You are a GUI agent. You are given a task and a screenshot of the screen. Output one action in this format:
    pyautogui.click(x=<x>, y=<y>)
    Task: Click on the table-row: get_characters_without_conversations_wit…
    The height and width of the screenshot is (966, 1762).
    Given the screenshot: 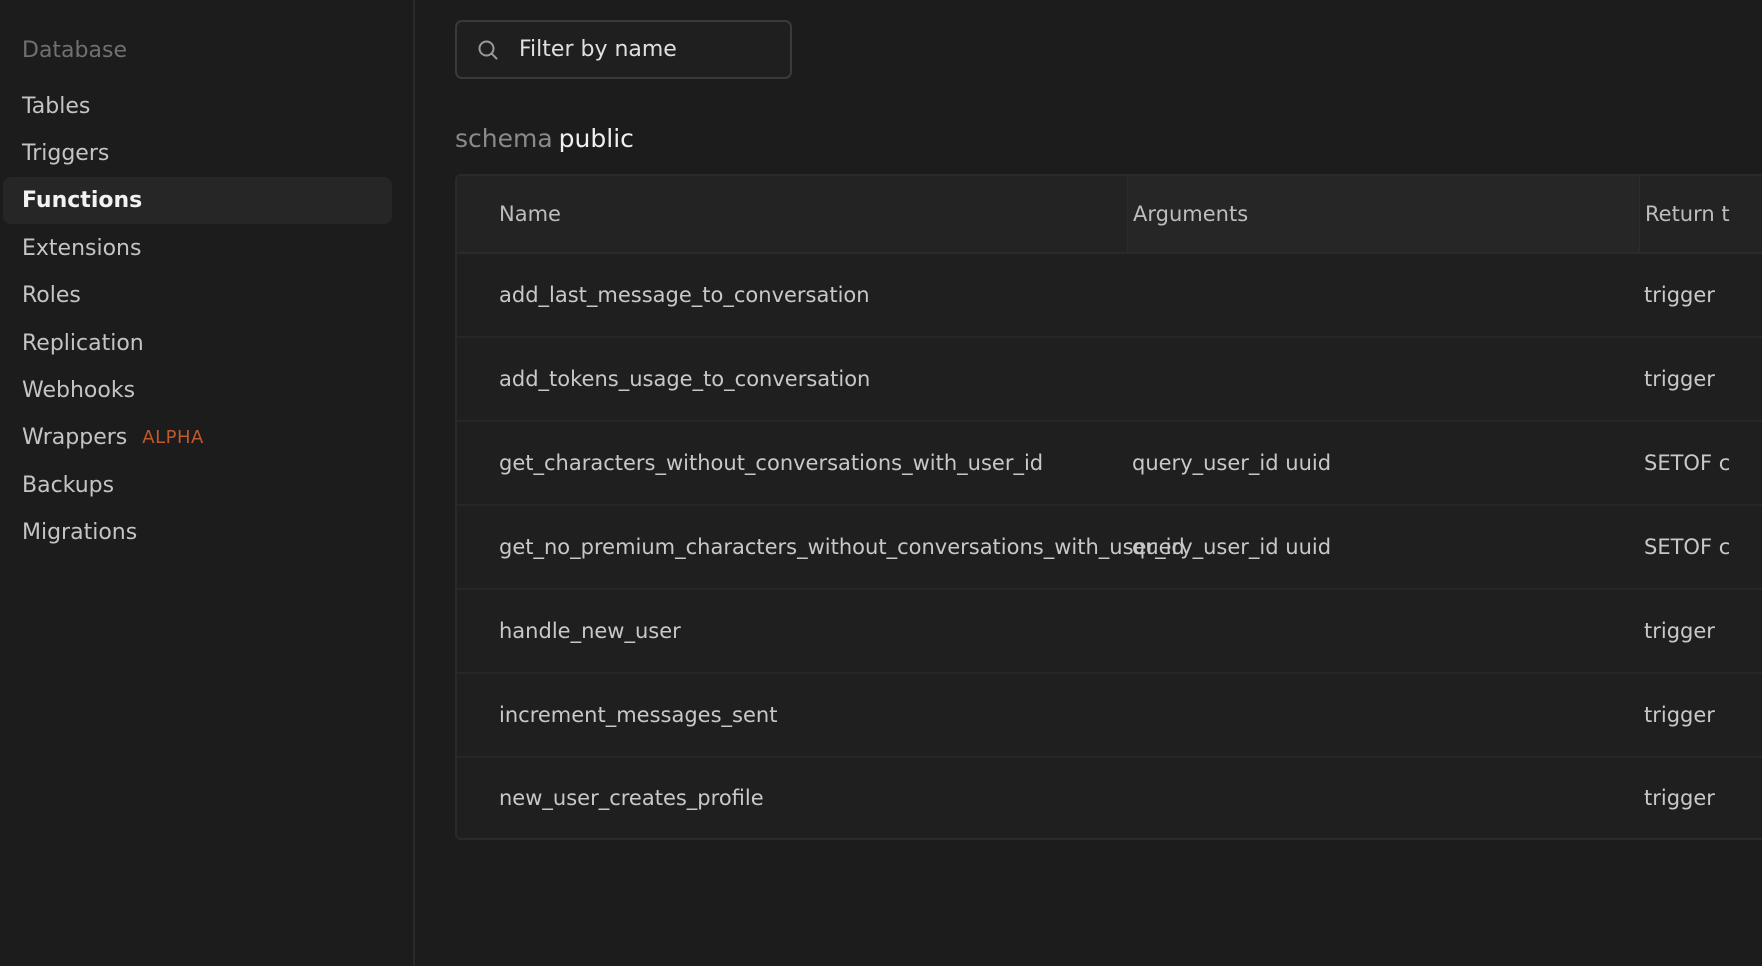 What is the action you would take?
    pyautogui.click(x=1109, y=464)
    